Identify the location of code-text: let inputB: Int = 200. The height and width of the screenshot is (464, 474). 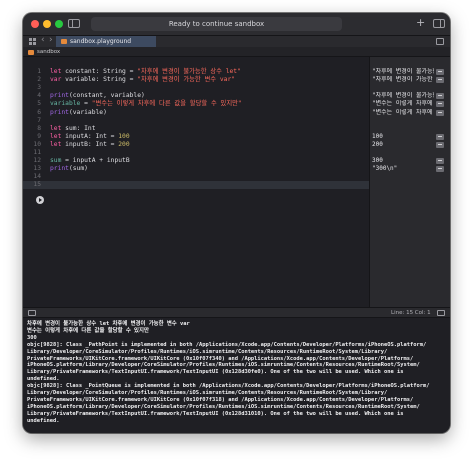
(90, 145).